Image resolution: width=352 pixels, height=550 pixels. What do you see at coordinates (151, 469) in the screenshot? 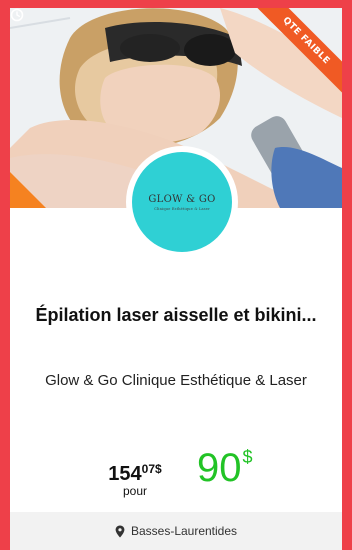
I see `original-price-cents: 07$` at bounding box center [151, 469].